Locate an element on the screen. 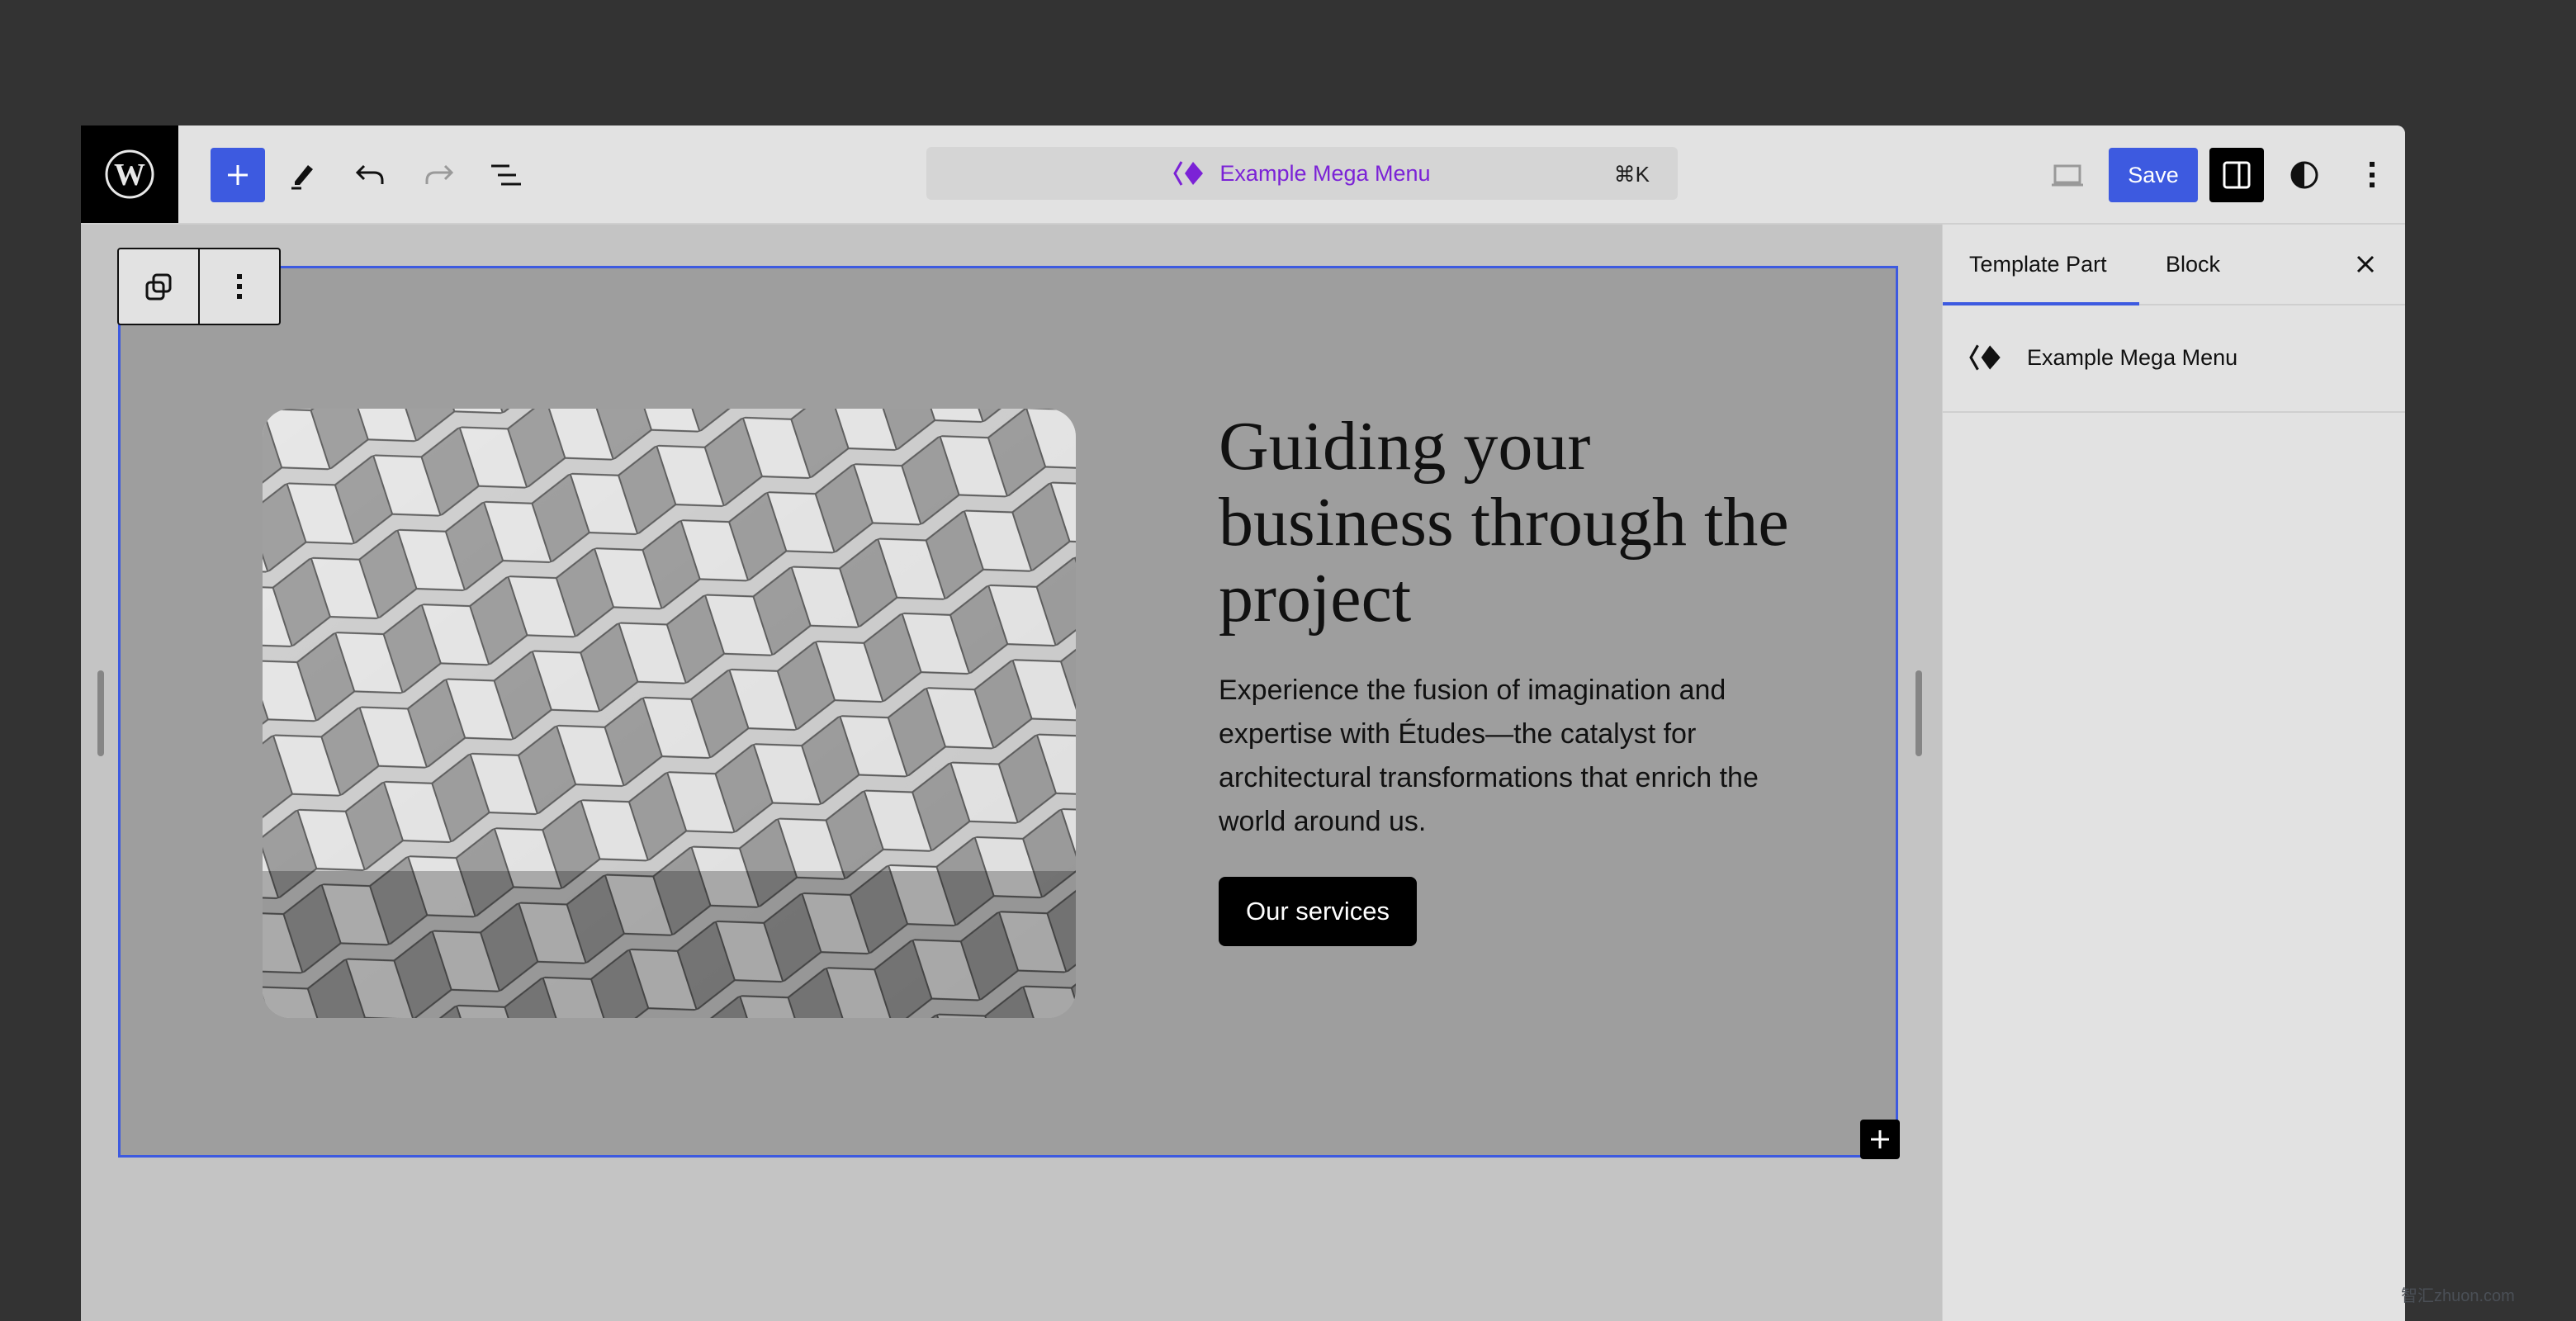  tab-label: Block is located at coordinates (2193, 264).